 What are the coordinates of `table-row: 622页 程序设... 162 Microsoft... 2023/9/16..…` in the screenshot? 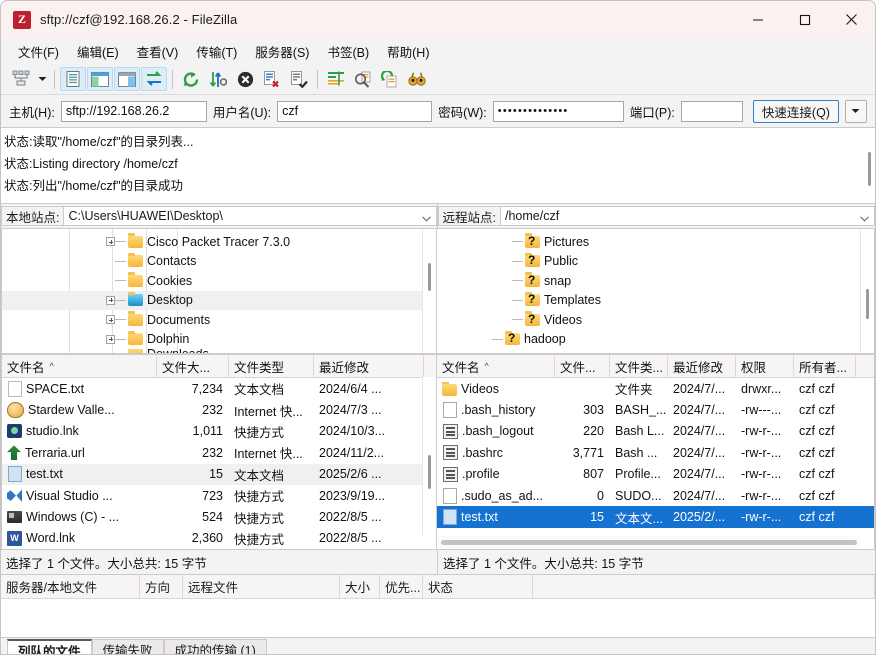 It's located at (219, 549).